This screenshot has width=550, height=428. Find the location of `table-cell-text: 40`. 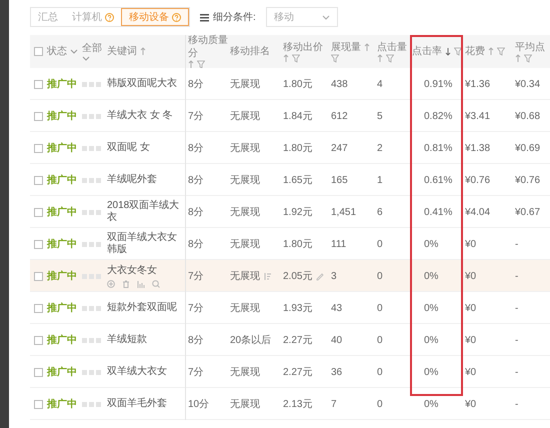

table-cell-text: 40 is located at coordinates (336, 341).